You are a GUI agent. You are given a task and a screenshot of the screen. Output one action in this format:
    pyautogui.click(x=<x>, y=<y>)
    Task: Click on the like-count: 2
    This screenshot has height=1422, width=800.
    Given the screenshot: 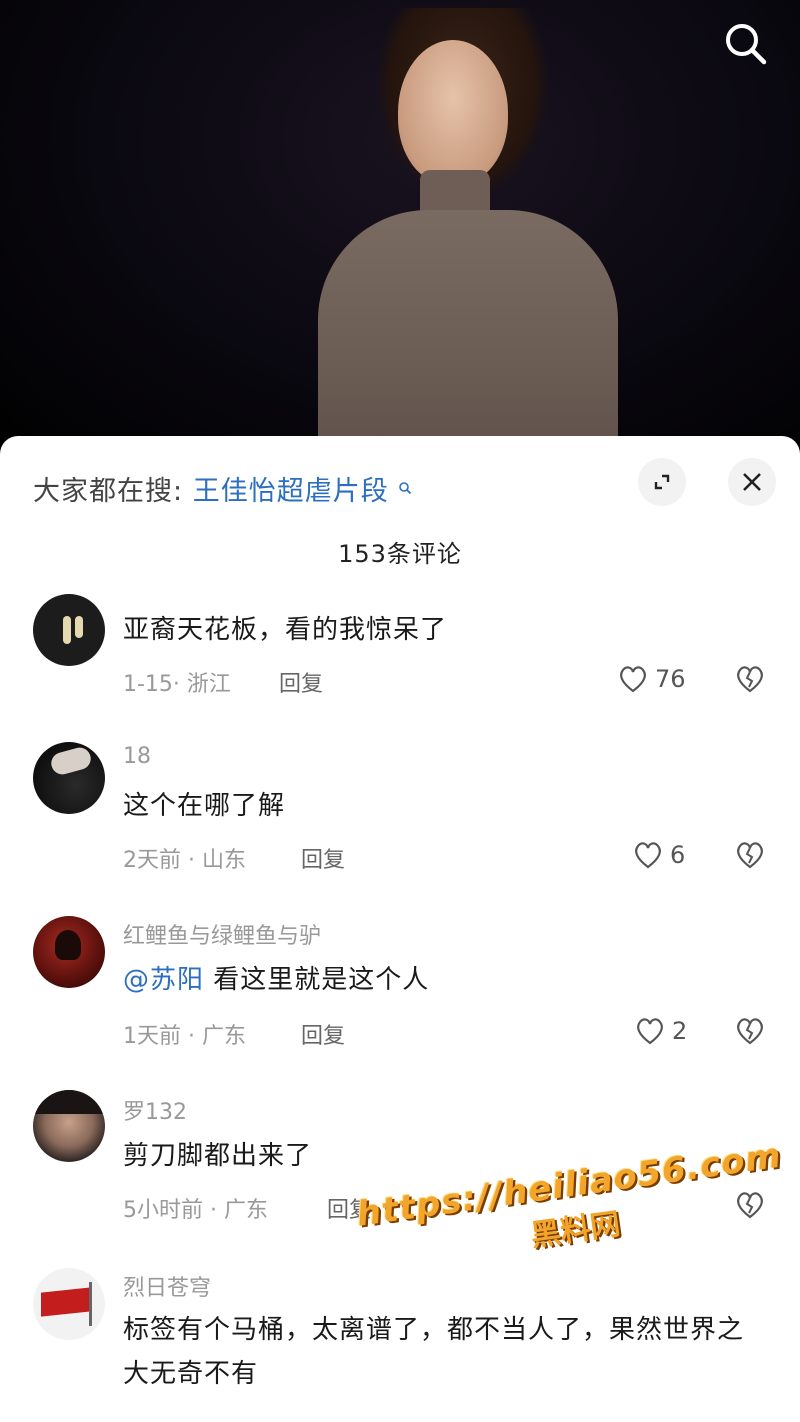 What is the action you would take?
    pyautogui.click(x=680, y=1031)
    